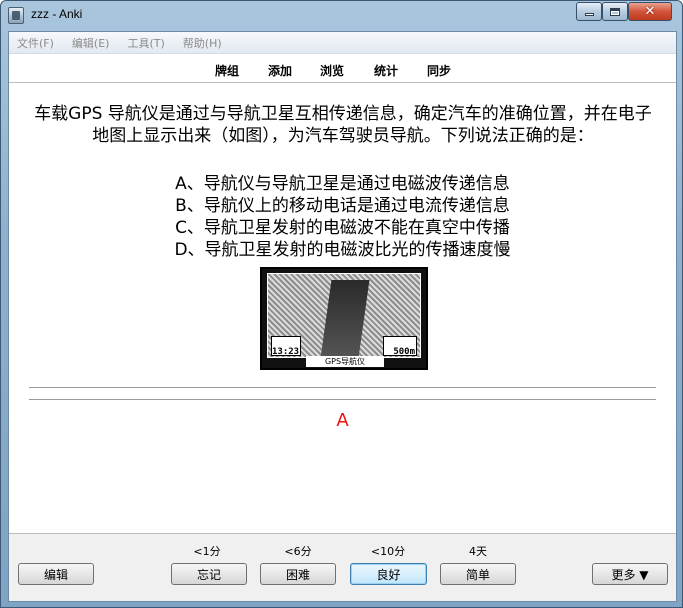 Image resolution: width=683 pixels, height=608 pixels. Describe the element at coordinates (332, 70) in the screenshot. I see `toolbar-browse-link: 浏览` at that location.